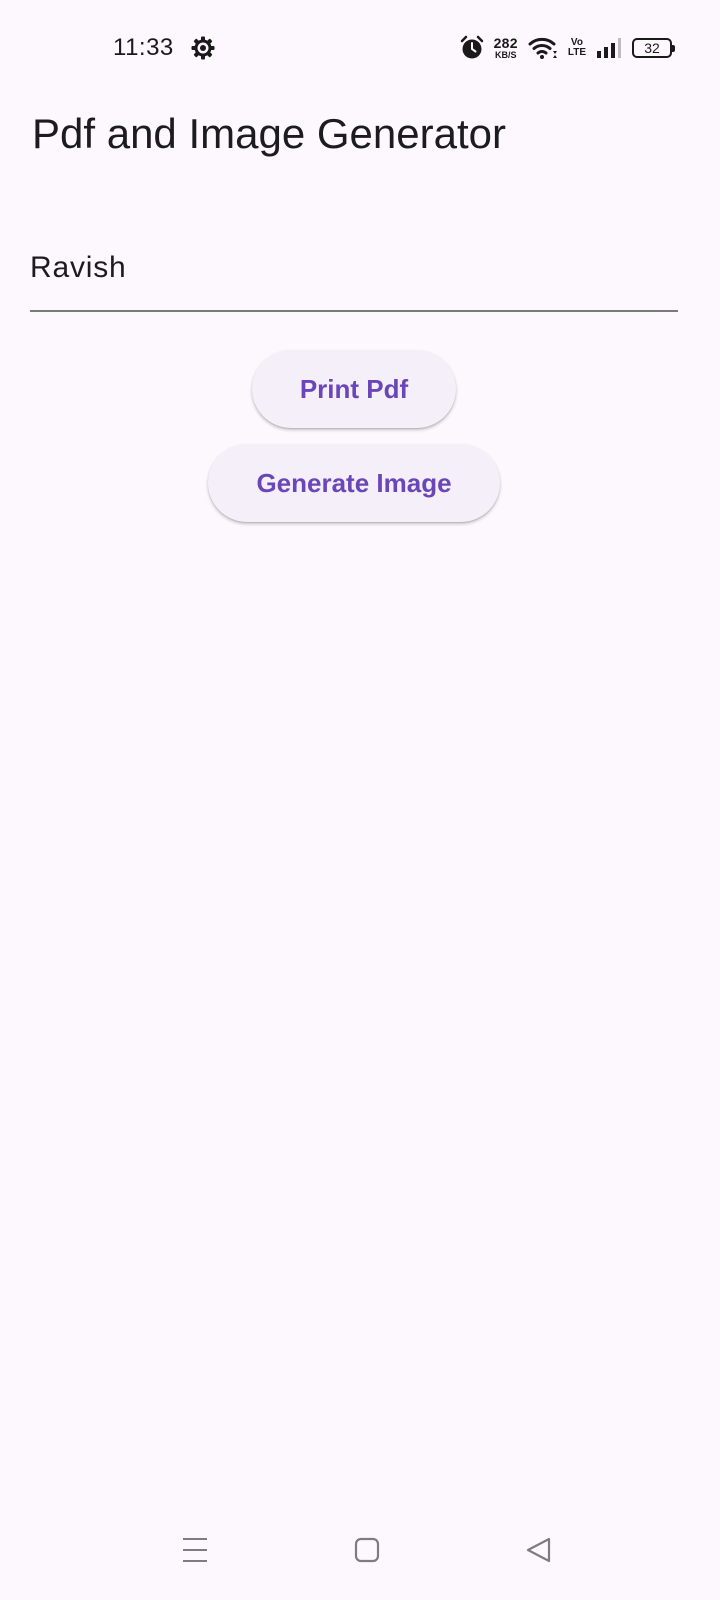  I want to click on name-field, so click(354, 273).